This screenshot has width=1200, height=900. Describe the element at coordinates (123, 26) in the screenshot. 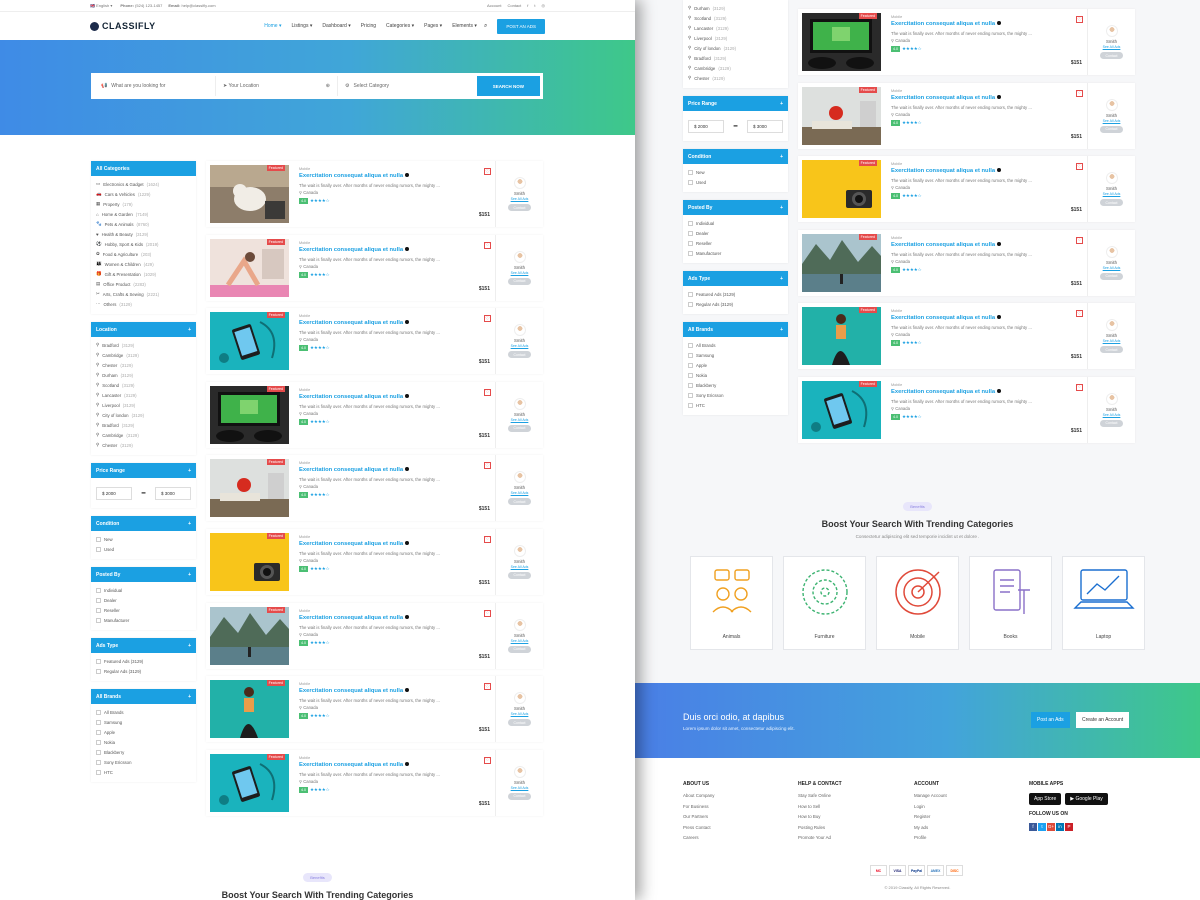

I see `logo: CLASSIFLY` at that location.